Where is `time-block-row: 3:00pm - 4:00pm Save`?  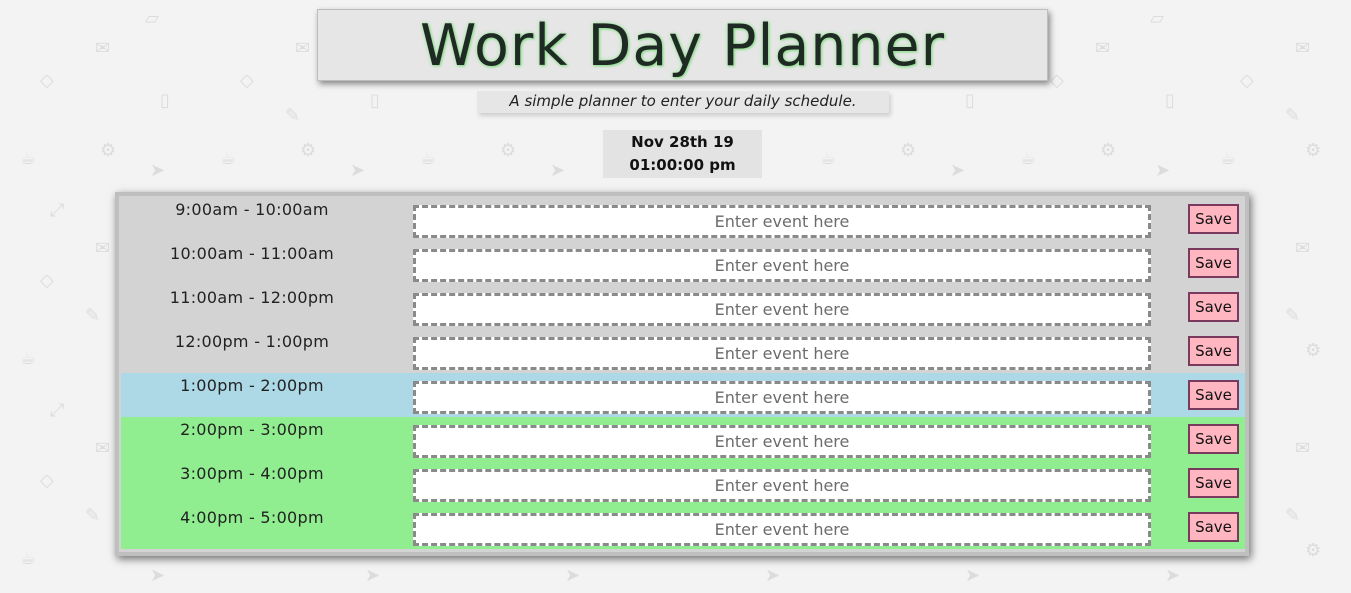 time-block-row: 3:00pm - 4:00pm Save is located at coordinates (683, 483).